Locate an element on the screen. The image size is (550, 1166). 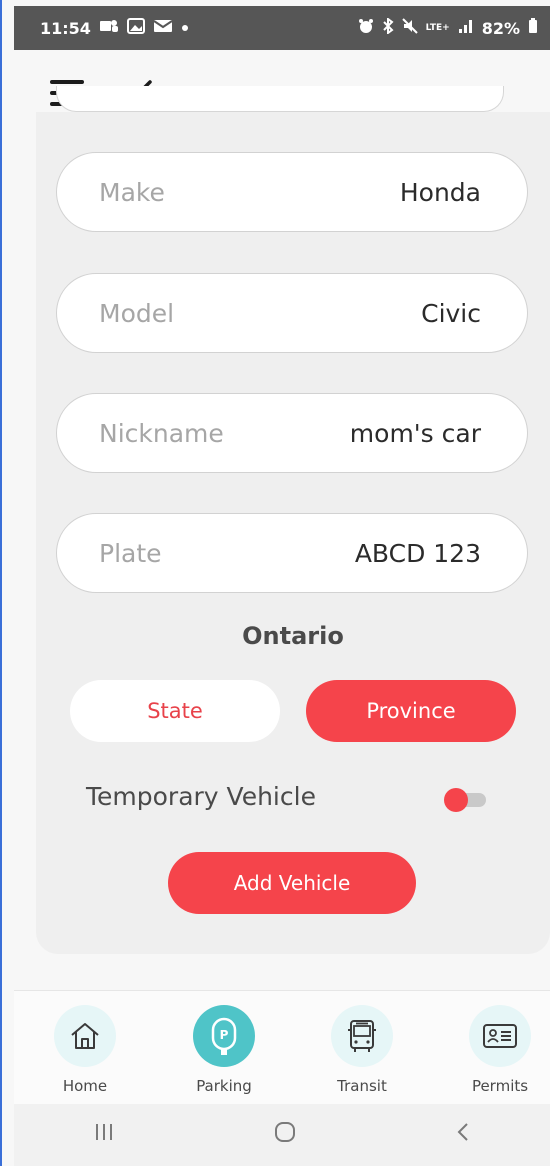
make-field: Make Honda is located at coordinates (292, 192).